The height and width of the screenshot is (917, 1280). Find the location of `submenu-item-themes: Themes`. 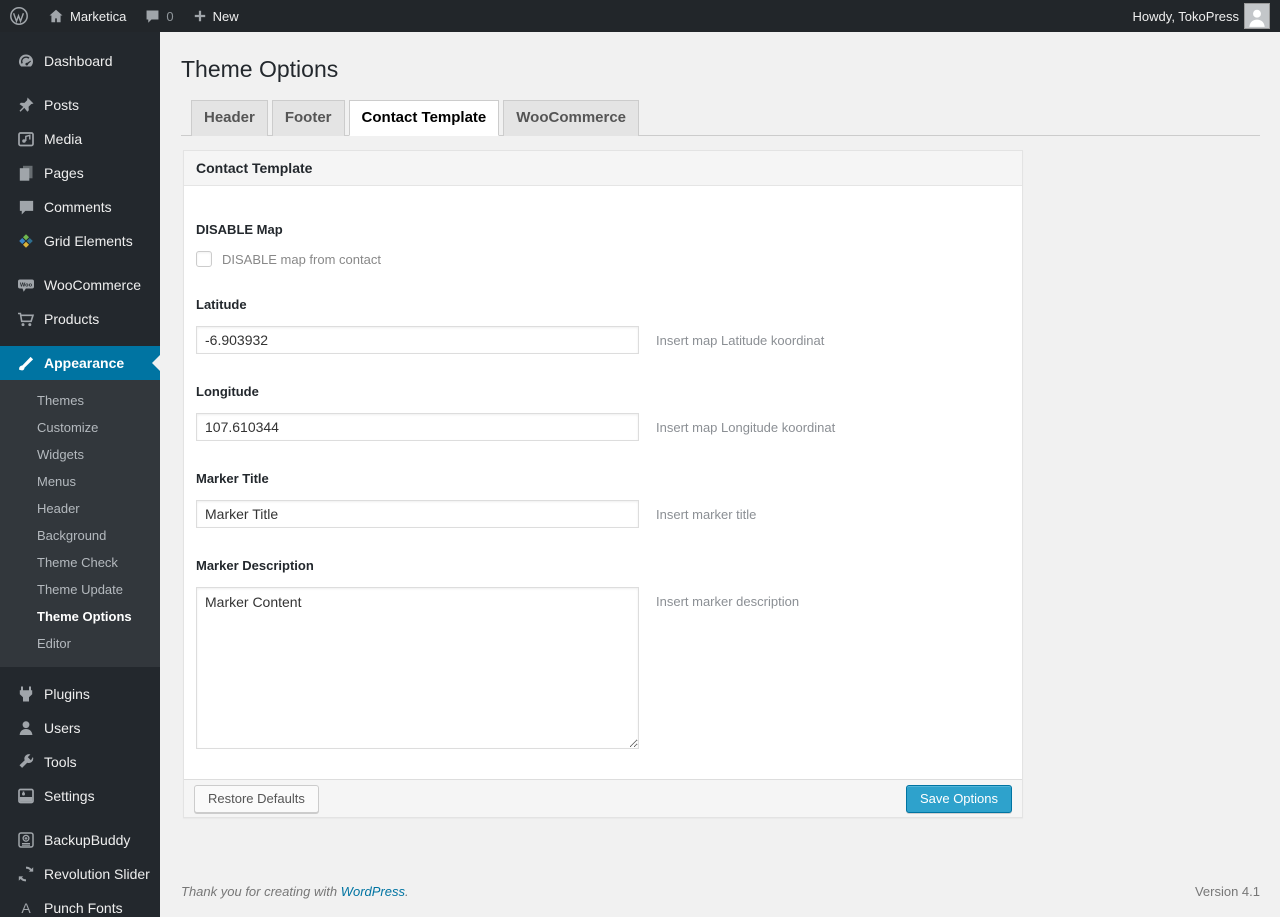

submenu-item-themes: Themes is located at coordinates (80, 400).